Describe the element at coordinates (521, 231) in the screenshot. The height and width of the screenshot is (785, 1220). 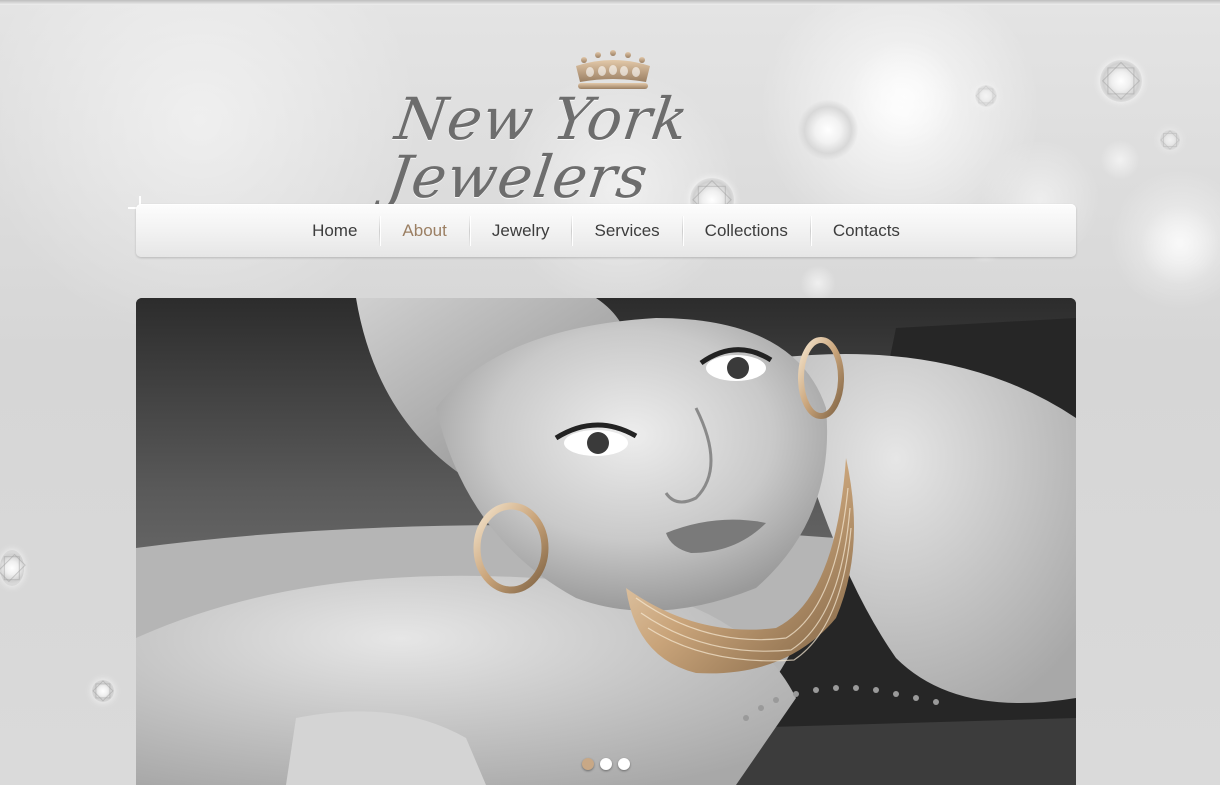
I see `nav-item-jewelry: Jewelry` at that location.